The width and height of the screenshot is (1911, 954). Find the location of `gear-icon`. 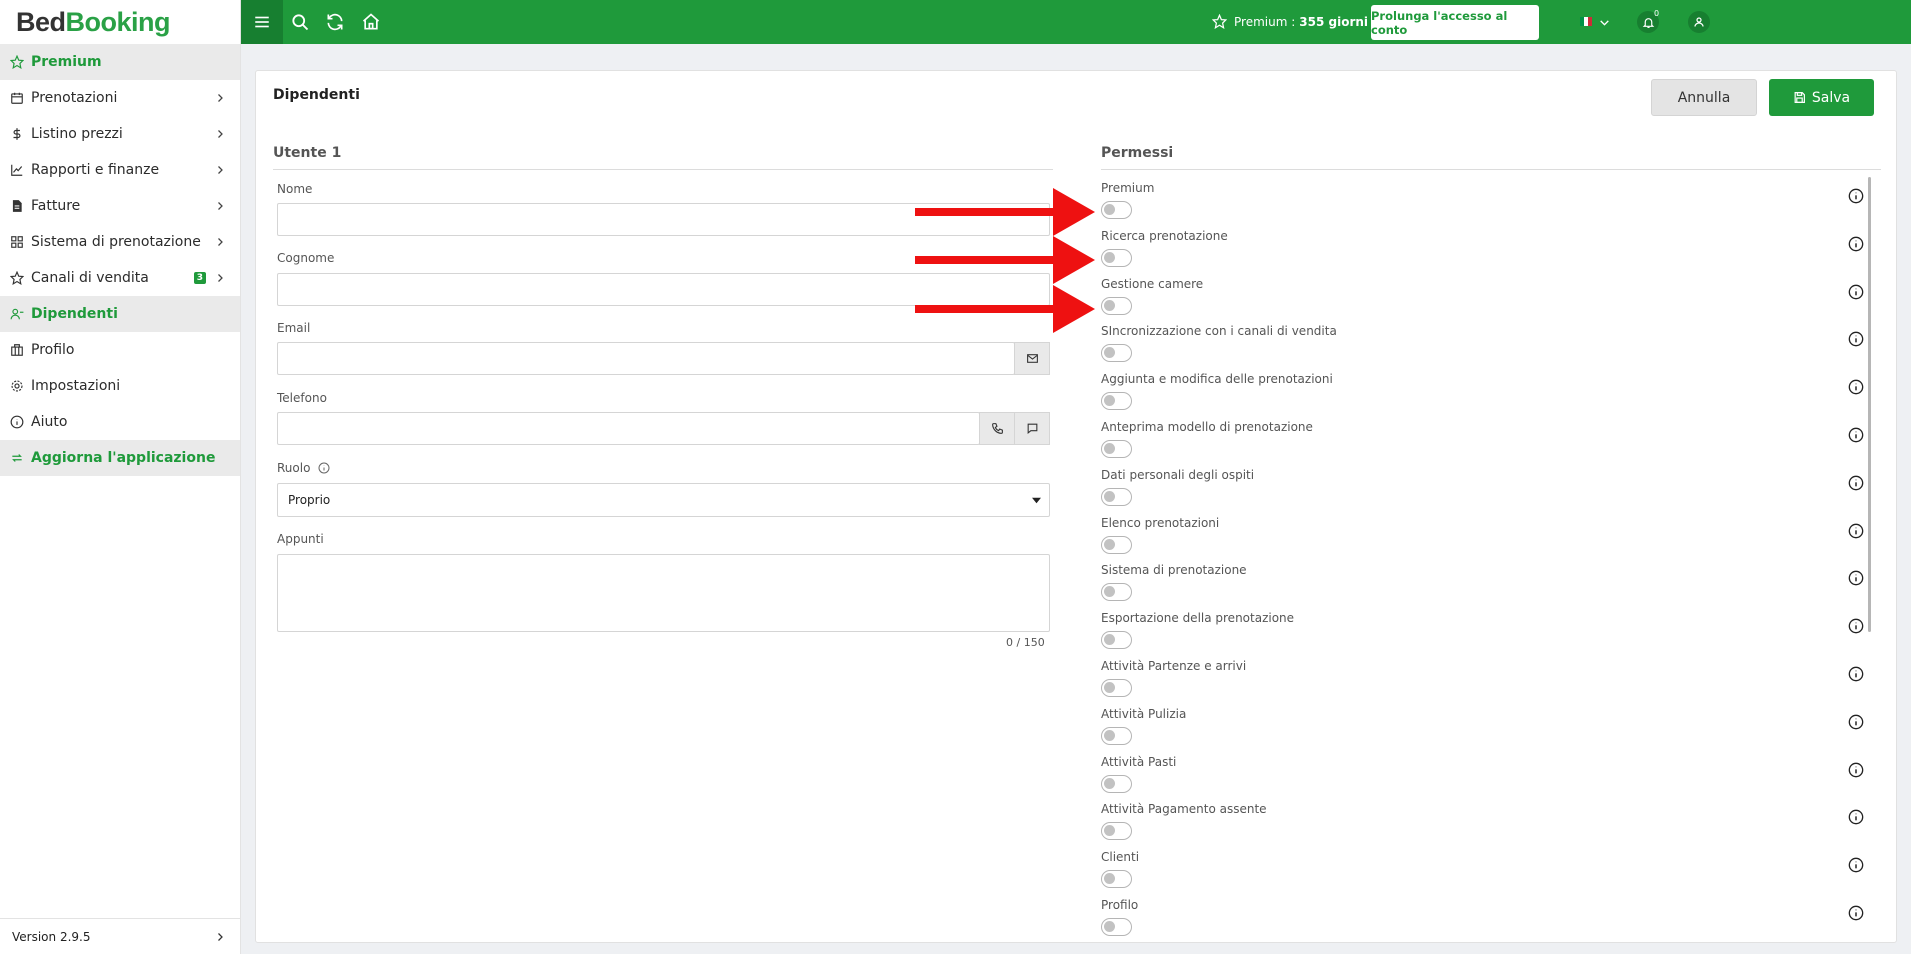

gear-icon is located at coordinates (17, 386).